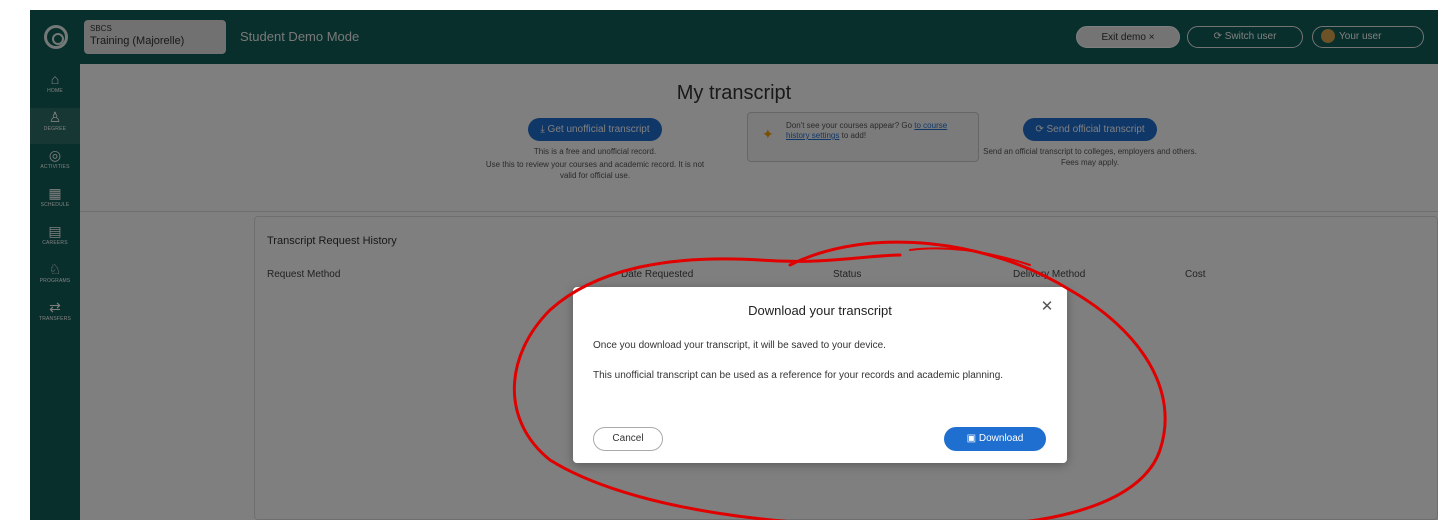 This screenshot has width=1438, height=520. What do you see at coordinates (820, 310) in the screenshot?
I see `dialog-title: Download your transcript` at bounding box center [820, 310].